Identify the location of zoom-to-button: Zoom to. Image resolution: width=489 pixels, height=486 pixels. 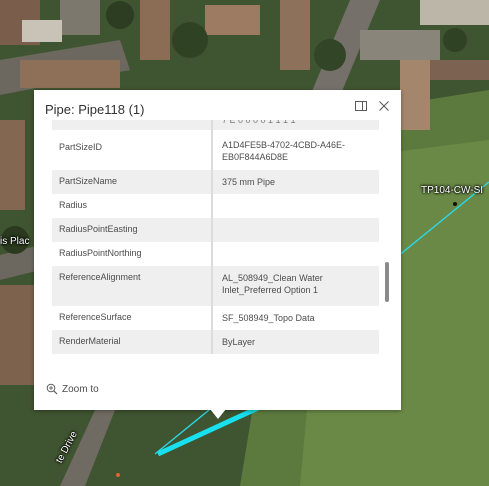
(72, 389).